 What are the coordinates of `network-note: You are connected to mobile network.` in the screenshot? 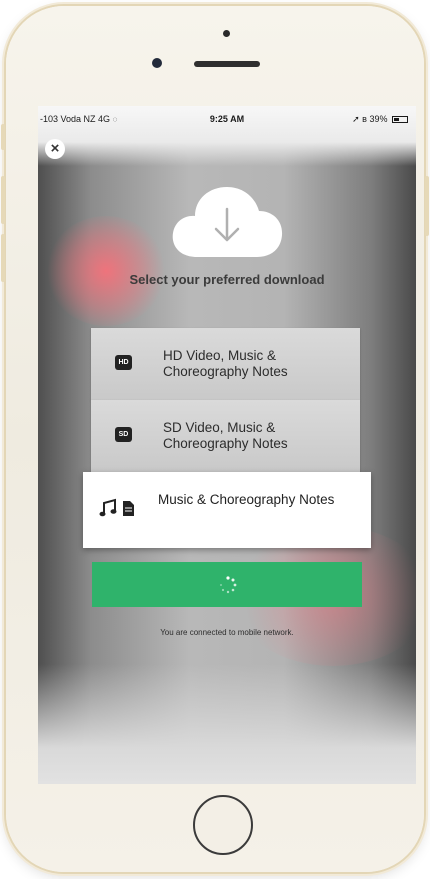 It's located at (227, 632).